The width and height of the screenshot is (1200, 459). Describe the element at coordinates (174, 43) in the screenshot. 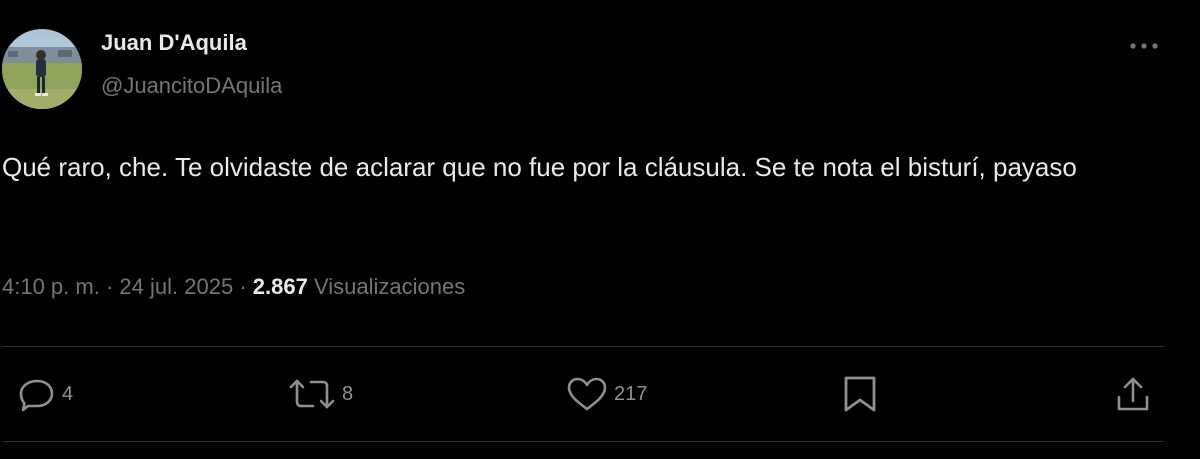

I see `author-display-name: Juan D'Aquila` at that location.